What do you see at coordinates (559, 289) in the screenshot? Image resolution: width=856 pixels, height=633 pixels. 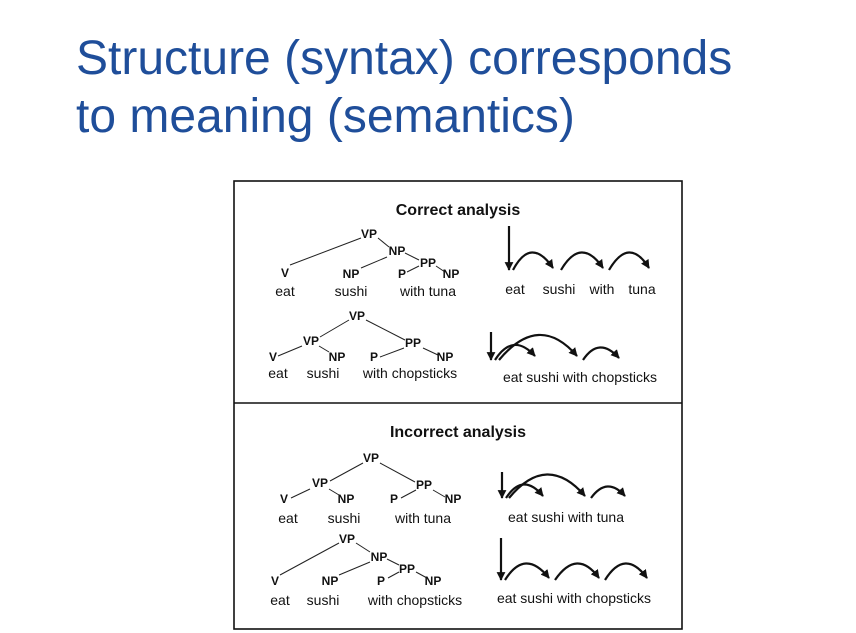 I see `dependency-word: sushi` at bounding box center [559, 289].